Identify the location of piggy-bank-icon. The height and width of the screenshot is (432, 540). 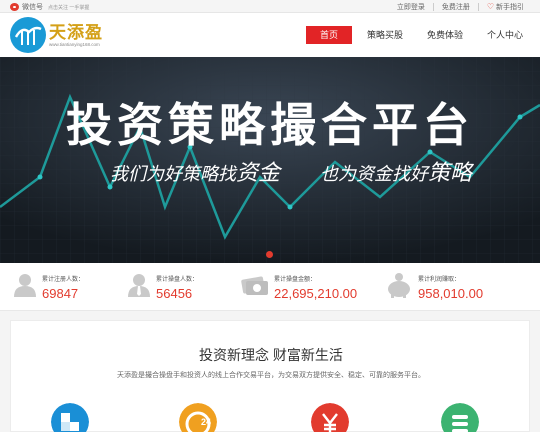
(399, 285).